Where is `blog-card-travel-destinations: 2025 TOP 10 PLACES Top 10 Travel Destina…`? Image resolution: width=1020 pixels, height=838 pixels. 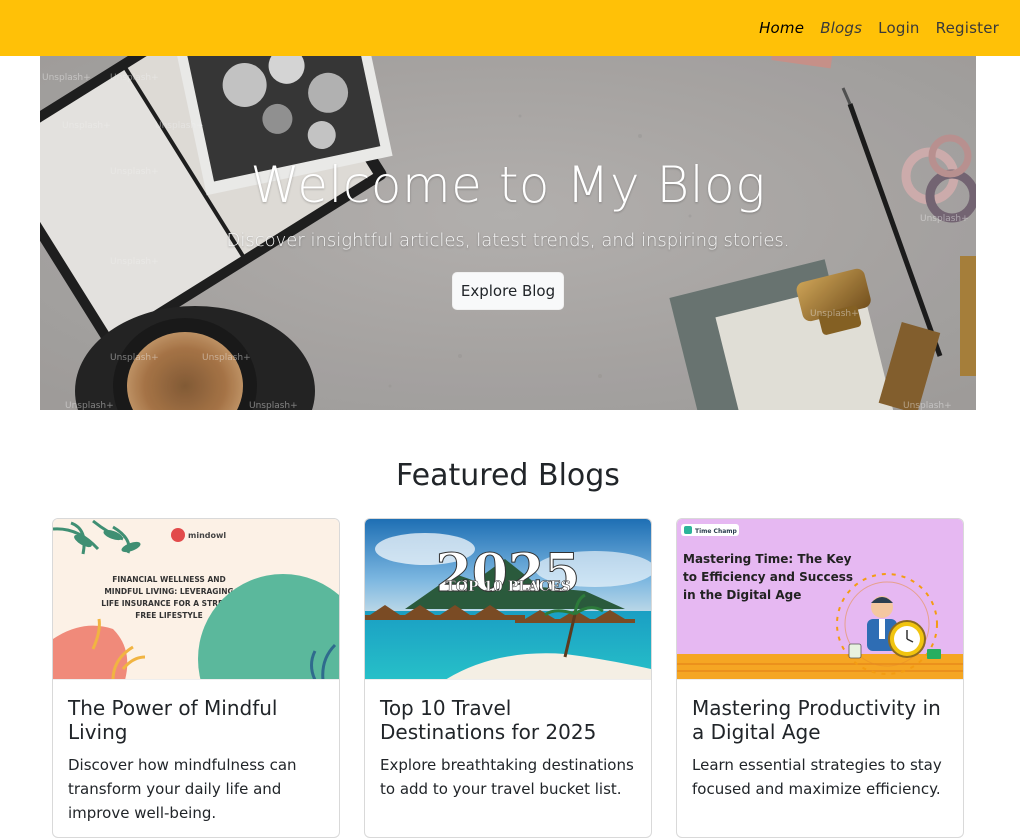 blog-card-travel-destinations: 2025 TOP 10 PLACES Top 10 Travel Destina… is located at coordinates (508, 678).